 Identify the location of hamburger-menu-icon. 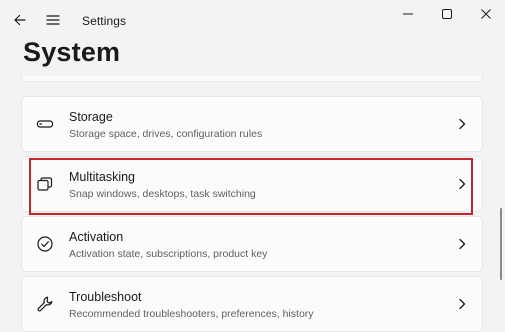
(53, 20).